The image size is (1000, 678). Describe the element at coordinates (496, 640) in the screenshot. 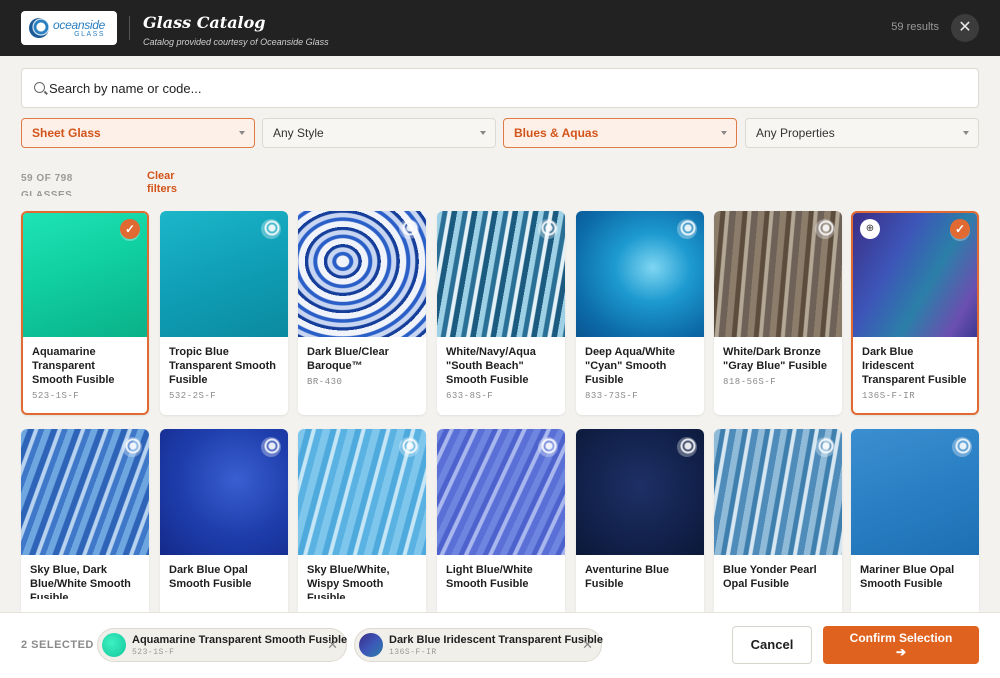

I see `chip-name: Dark Blue Iridescent Transparent Fusible` at that location.